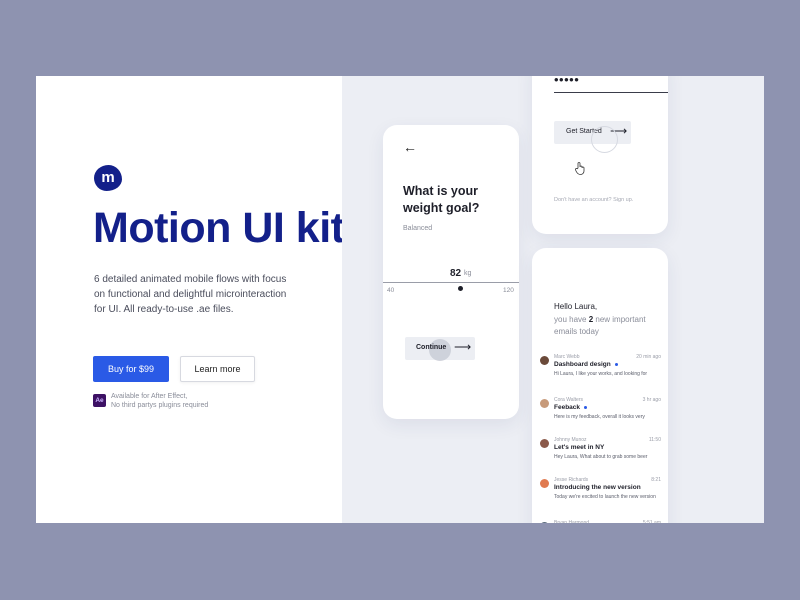  I want to click on mail-time: 3 hr ago, so click(651, 400).